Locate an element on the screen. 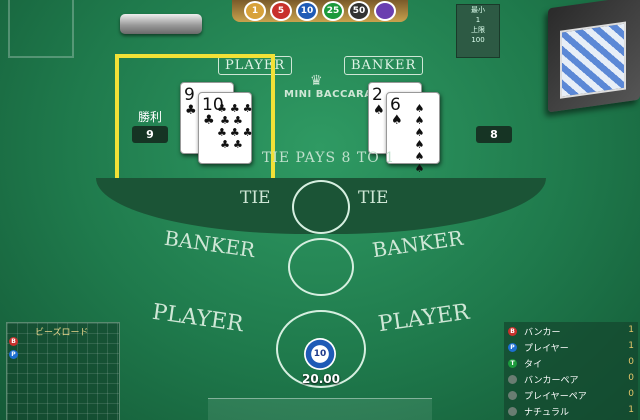 This screenshot has width=640, height=420. bead-banker: B is located at coordinates (13, 341).